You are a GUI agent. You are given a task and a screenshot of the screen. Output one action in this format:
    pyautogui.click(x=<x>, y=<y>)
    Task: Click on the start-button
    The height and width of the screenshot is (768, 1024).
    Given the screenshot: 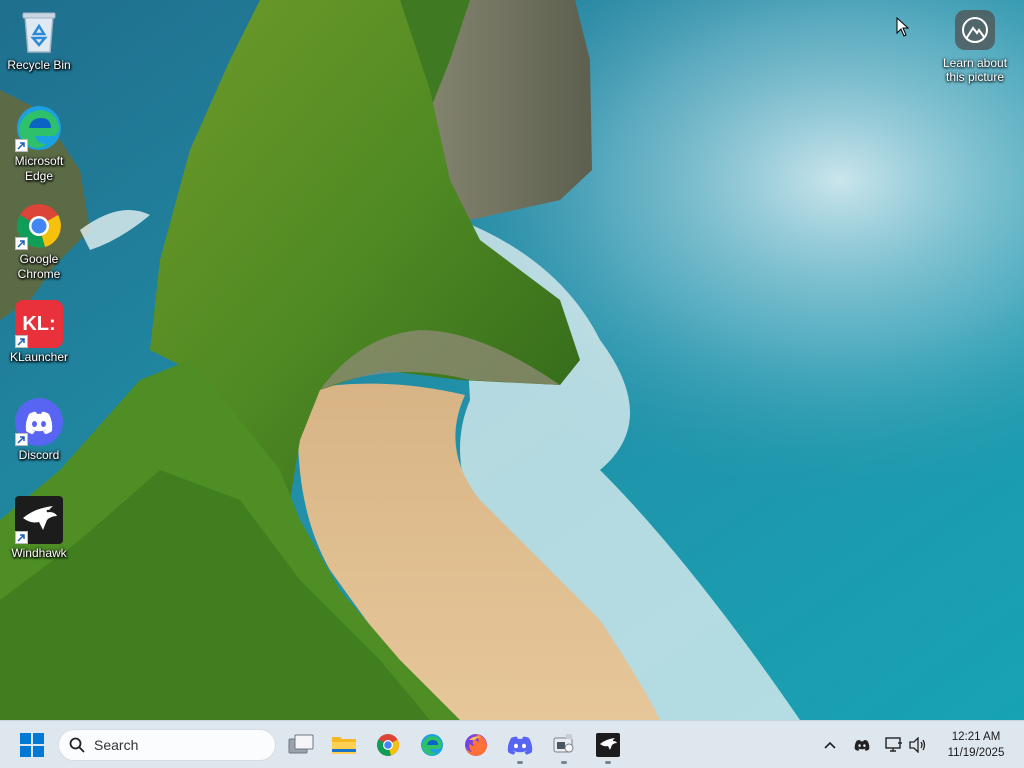 What is the action you would take?
    pyautogui.click(x=32, y=745)
    